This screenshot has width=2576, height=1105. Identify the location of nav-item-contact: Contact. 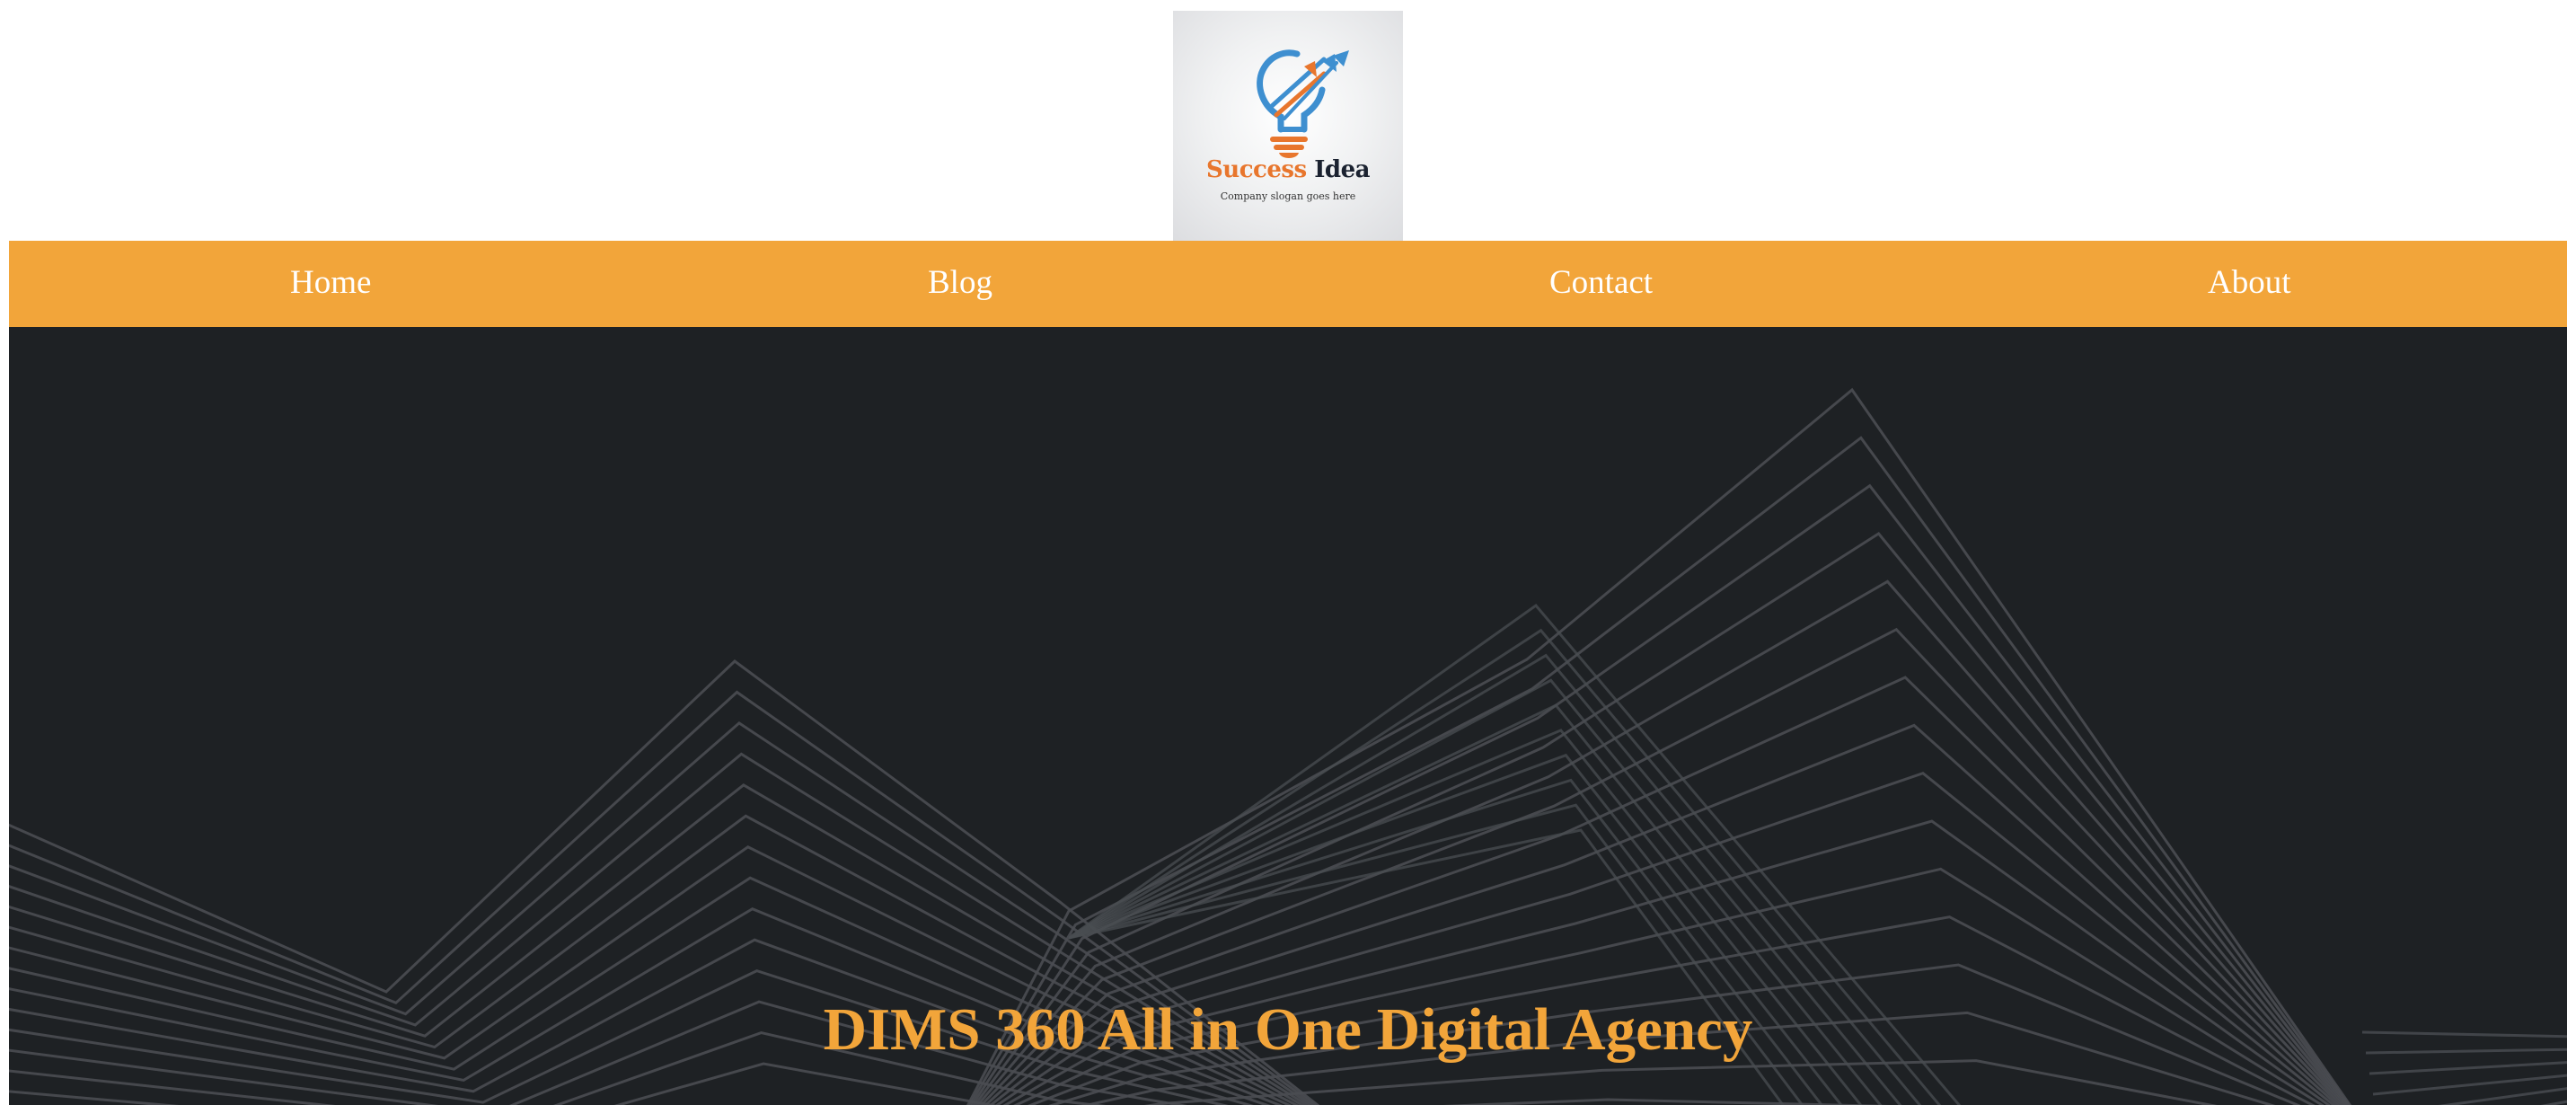
(1601, 284).